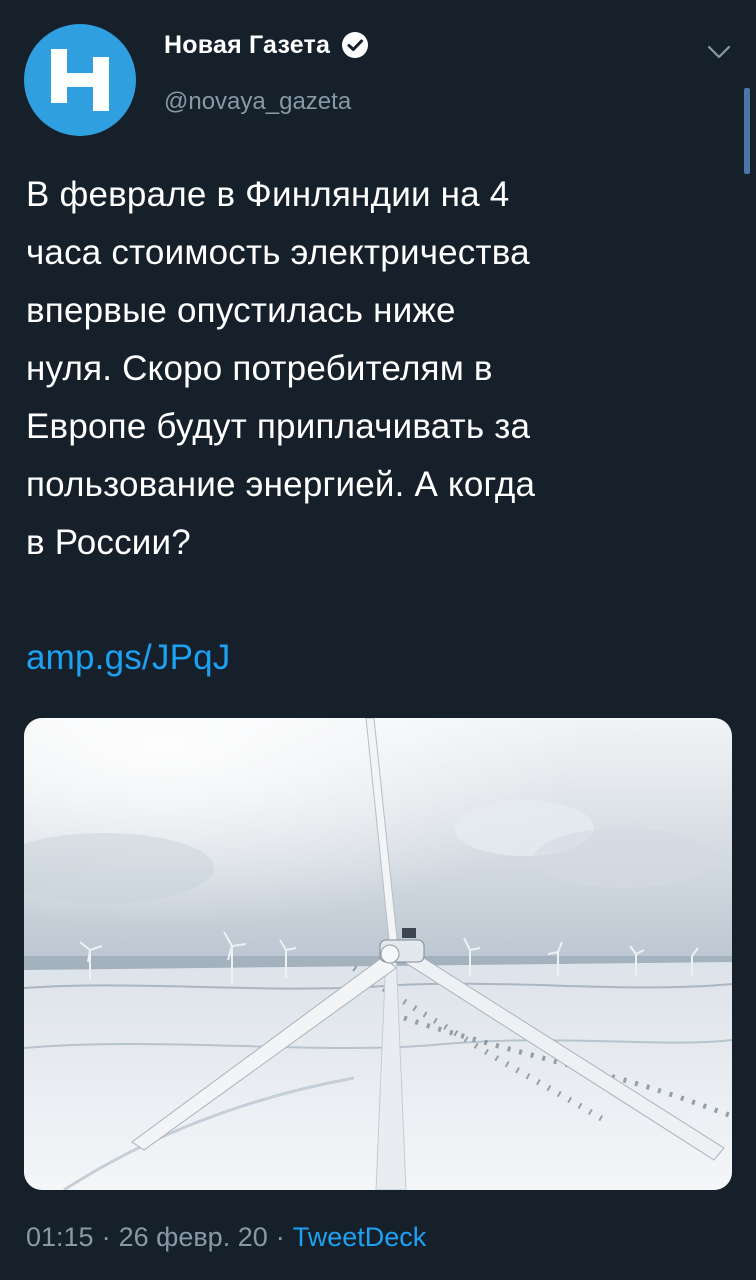 This screenshot has width=756, height=1280. Describe the element at coordinates (267, 73) in the screenshot. I see `tweet-author: Новая Газета @novaya_gazeta` at that location.